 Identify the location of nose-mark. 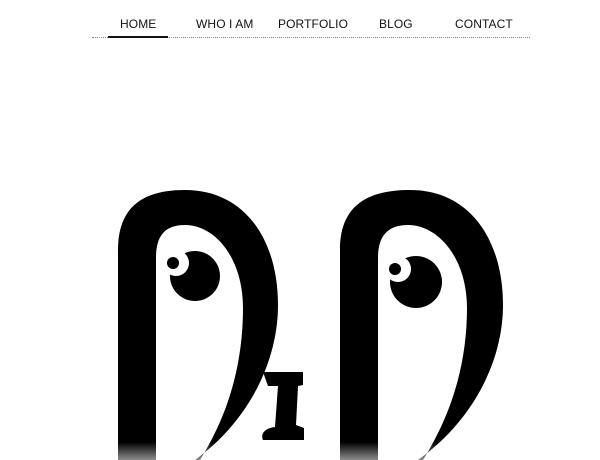
(283, 406).